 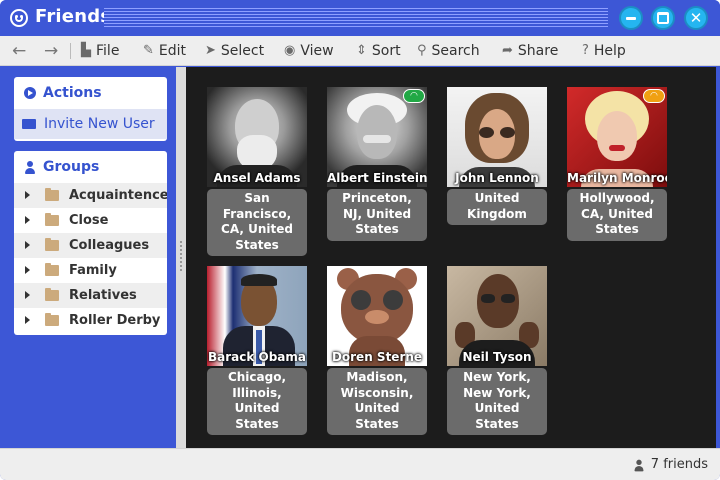 I want to click on friend-name: Marilyn Monroe, so click(x=617, y=178).